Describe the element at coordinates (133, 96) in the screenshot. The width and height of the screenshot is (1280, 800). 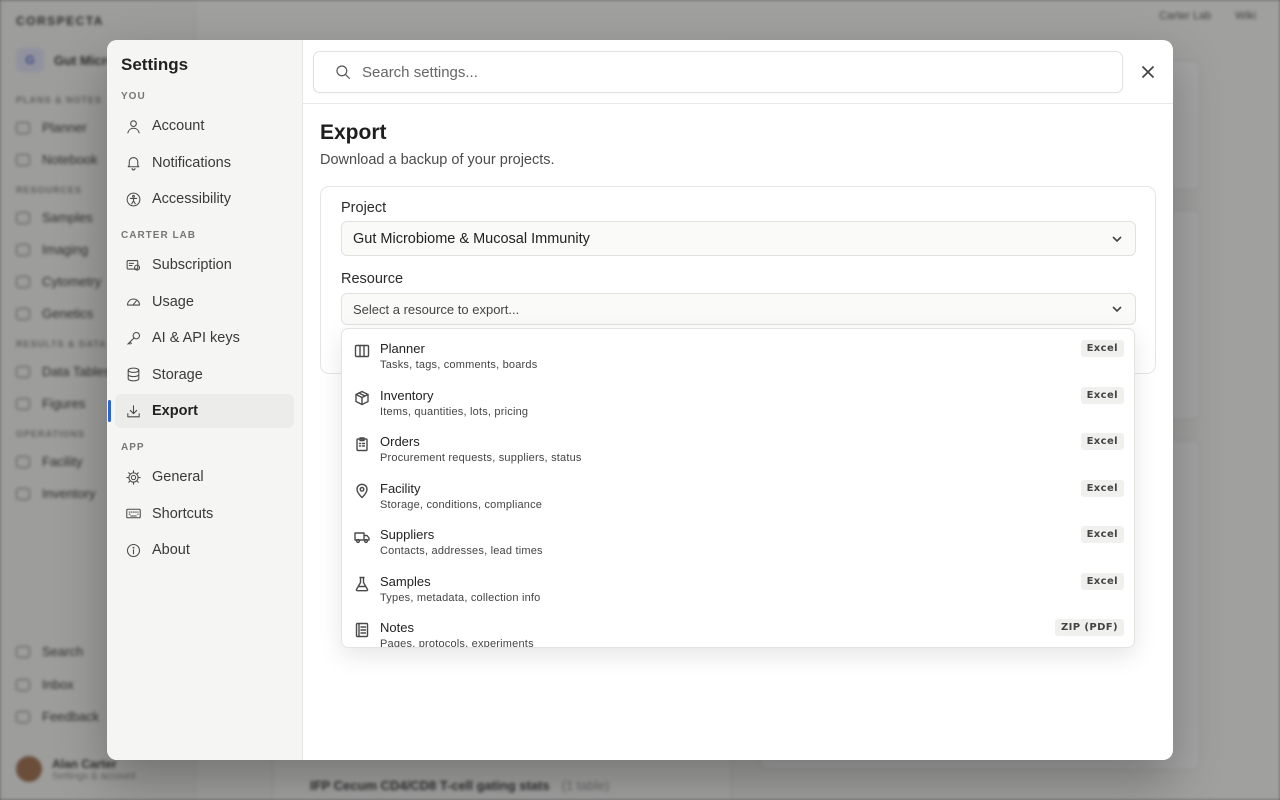
I see `nav-section-you: YOU` at that location.